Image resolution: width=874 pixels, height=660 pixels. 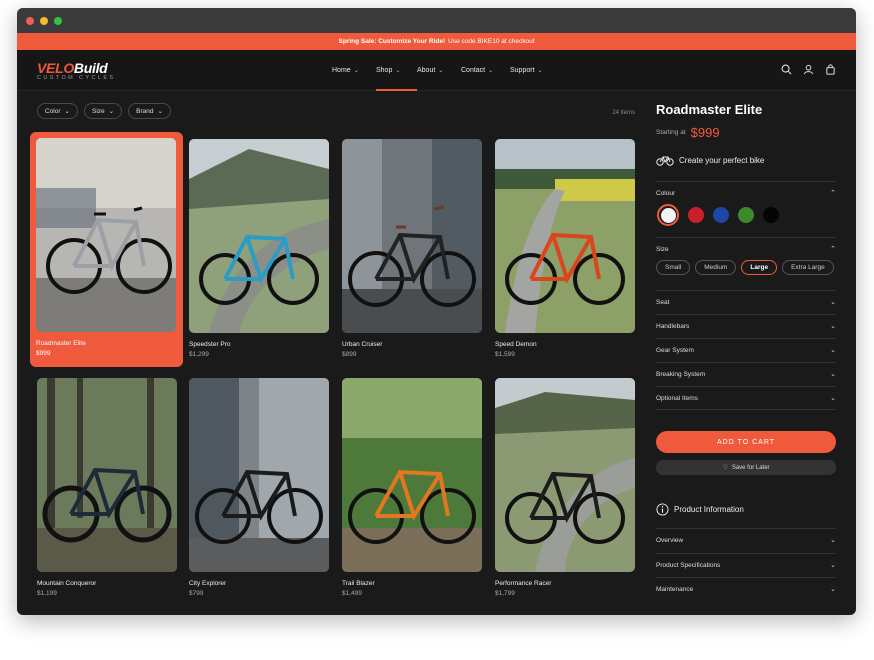 I want to click on nav-home-label: Home, so click(x=341, y=70).